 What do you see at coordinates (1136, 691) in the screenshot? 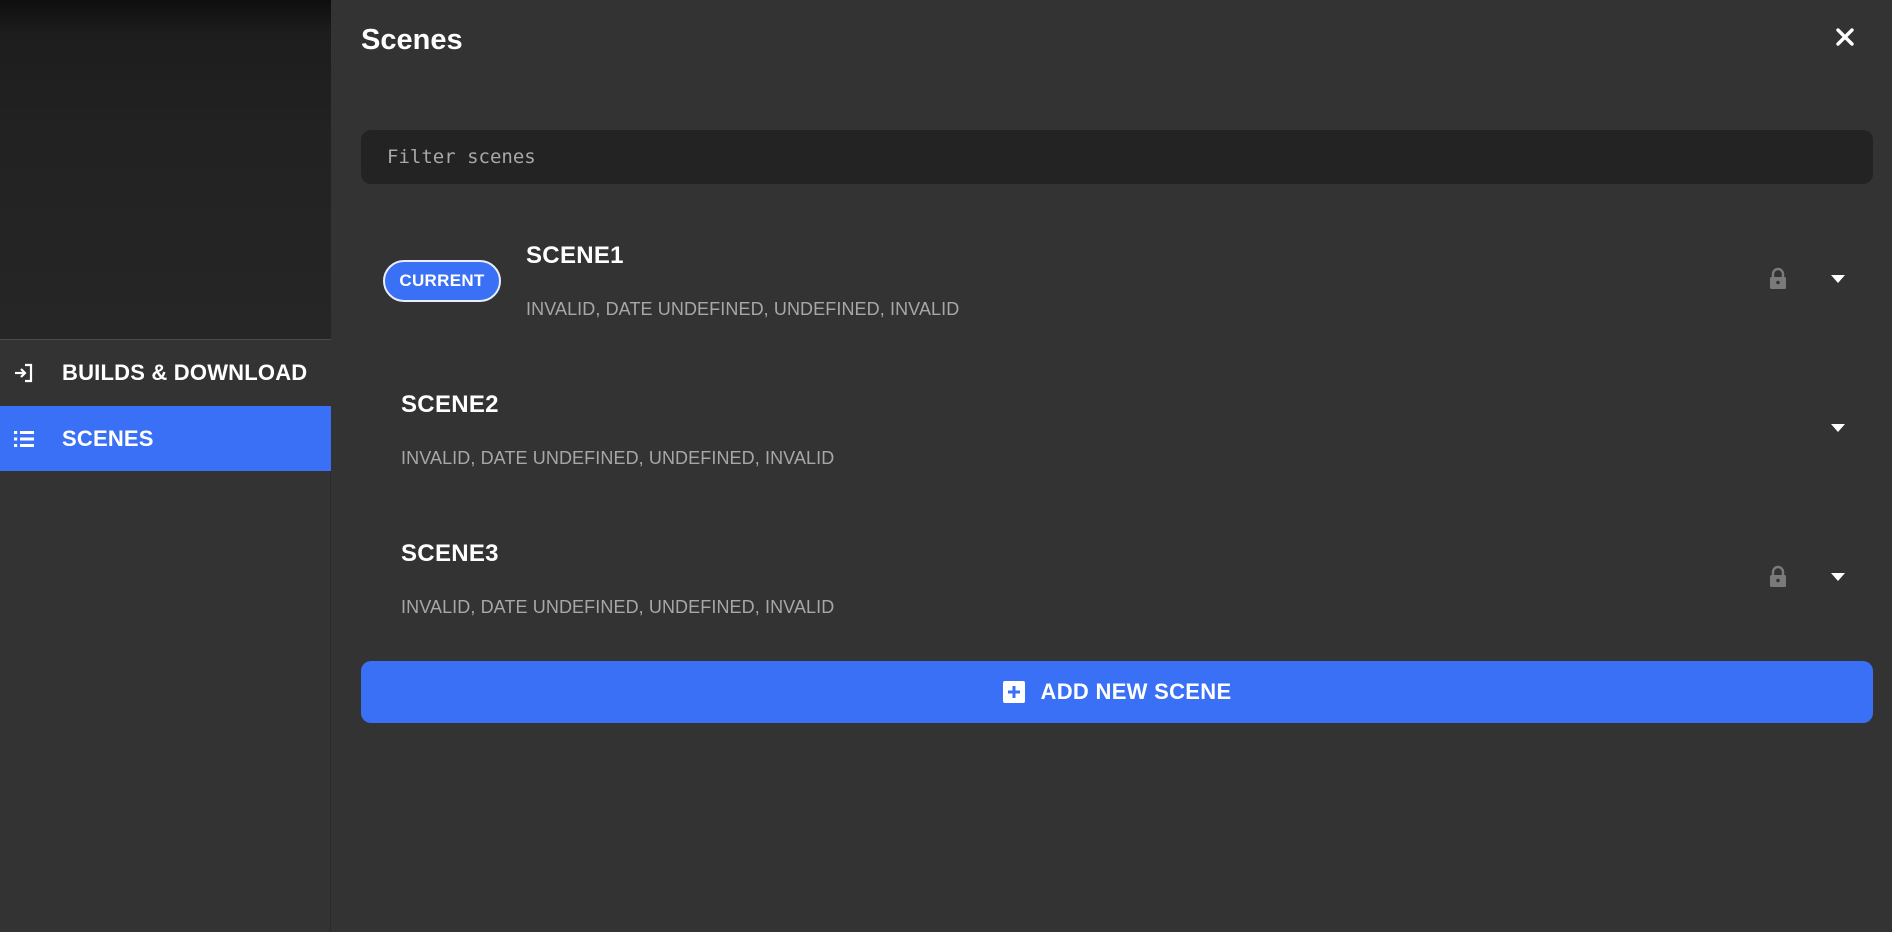
I see `add-new-scene-label: ADD NEW SCENE` at bounding box center [1136, 691].